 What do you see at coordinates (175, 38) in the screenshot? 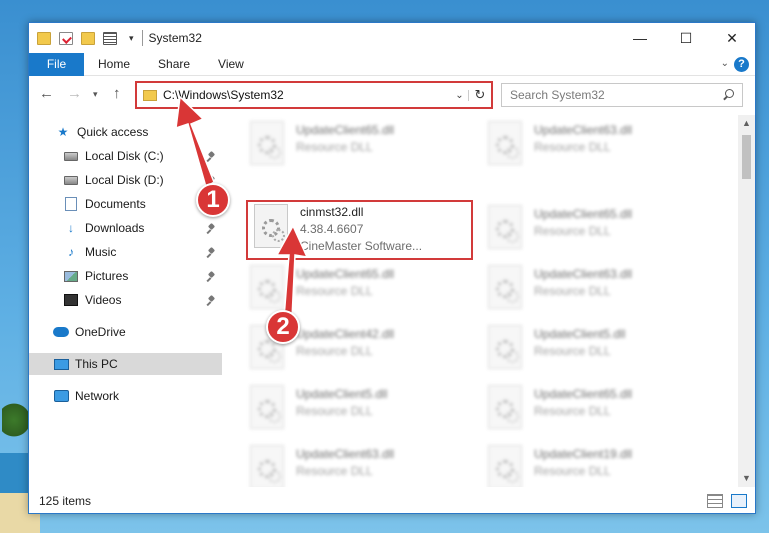
I see `window-title: System32` at bounding box center [175, 38].